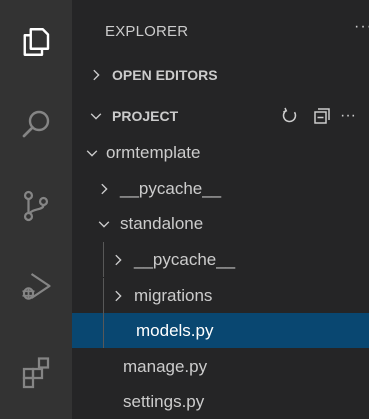 This screenshot has height=419, width=369. I want to click on source-control-activity-button, so click(36, 206).